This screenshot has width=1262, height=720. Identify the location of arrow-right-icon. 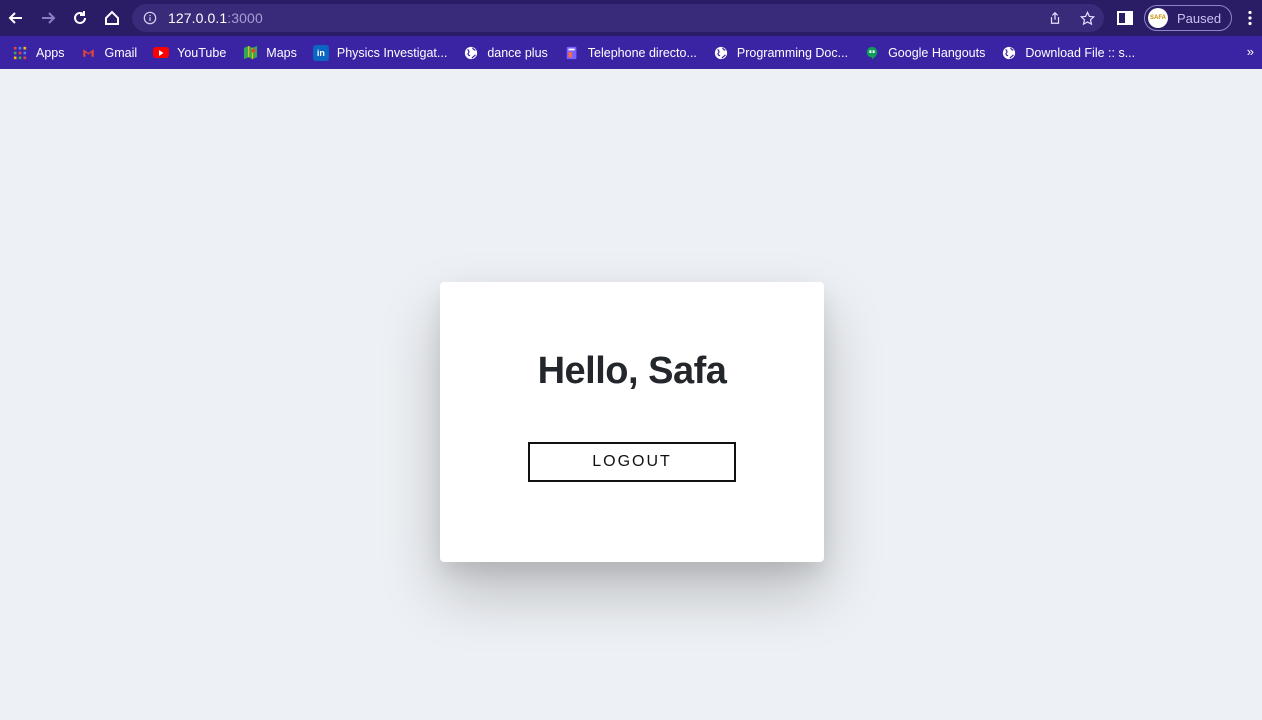
(49, 18).